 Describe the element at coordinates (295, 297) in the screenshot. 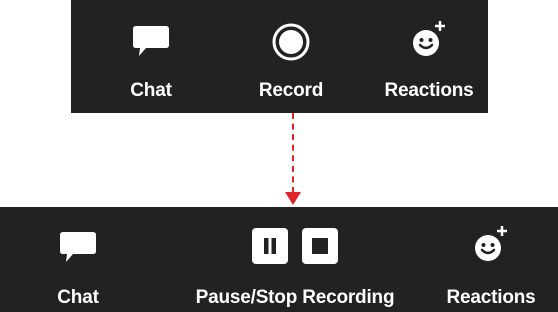

I see `pause-stop-recording-label: Pause/Stop Recording` at that location.